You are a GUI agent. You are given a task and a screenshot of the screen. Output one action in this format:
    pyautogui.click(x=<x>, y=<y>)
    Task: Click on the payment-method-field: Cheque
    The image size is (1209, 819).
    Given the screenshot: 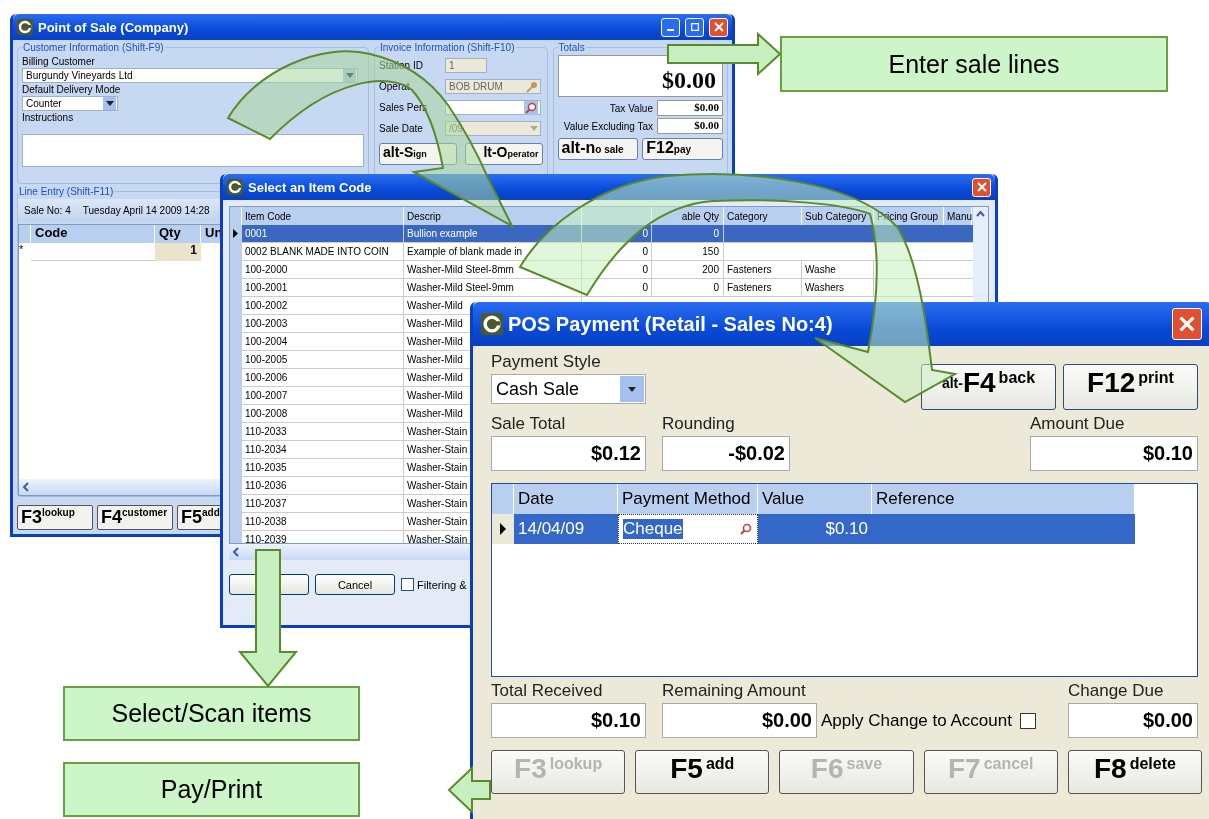 What is the action you would take?
    pyautogui.click(x=688, y=529)
    